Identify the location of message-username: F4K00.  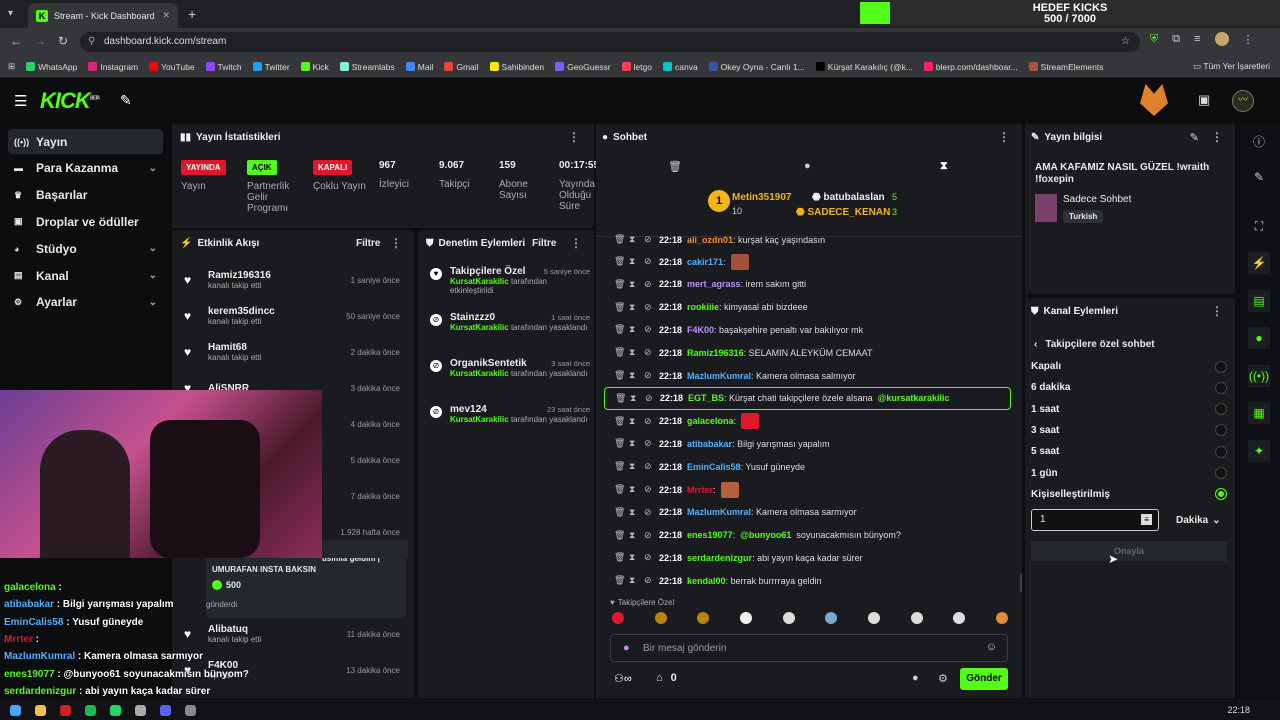
(700, 330).